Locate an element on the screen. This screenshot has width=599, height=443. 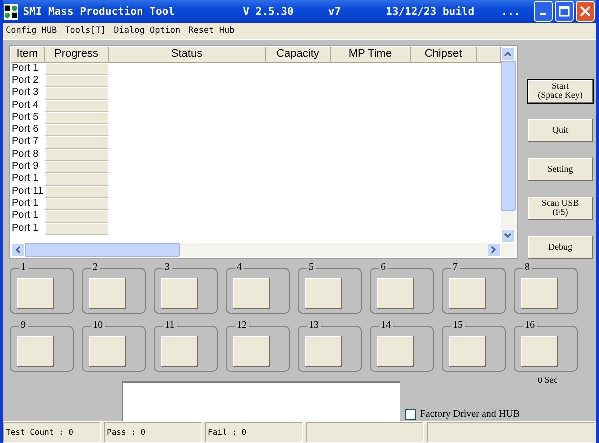
port-number: 9 is located at coordinates (23, 325).